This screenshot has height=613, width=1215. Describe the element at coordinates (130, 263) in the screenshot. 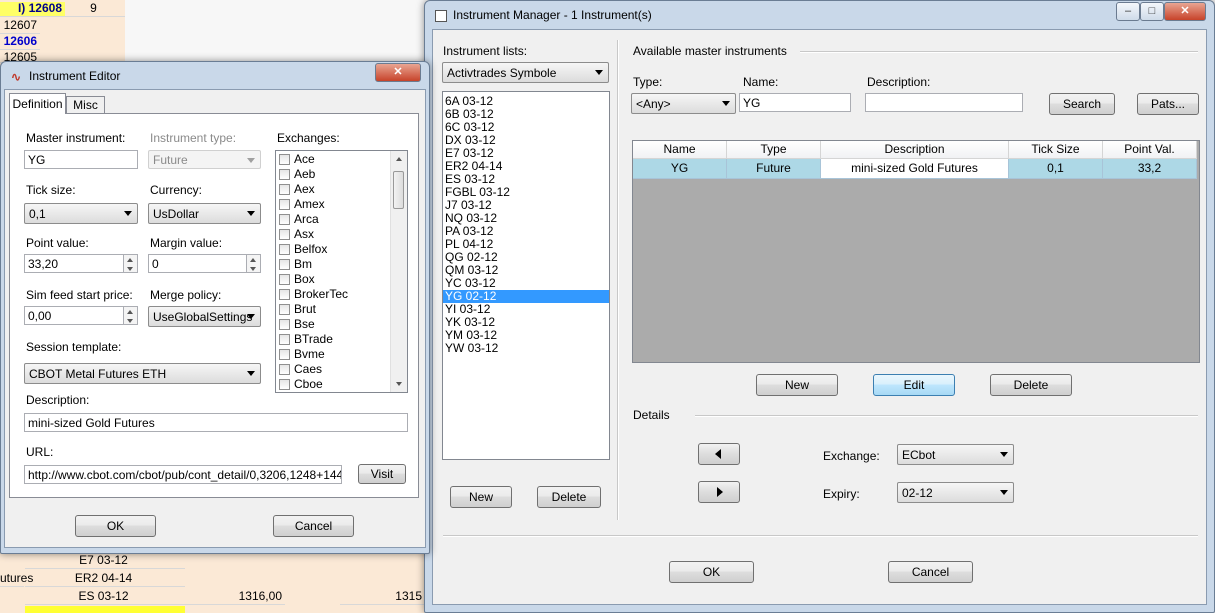

I see `point-value-spinner` at that location.